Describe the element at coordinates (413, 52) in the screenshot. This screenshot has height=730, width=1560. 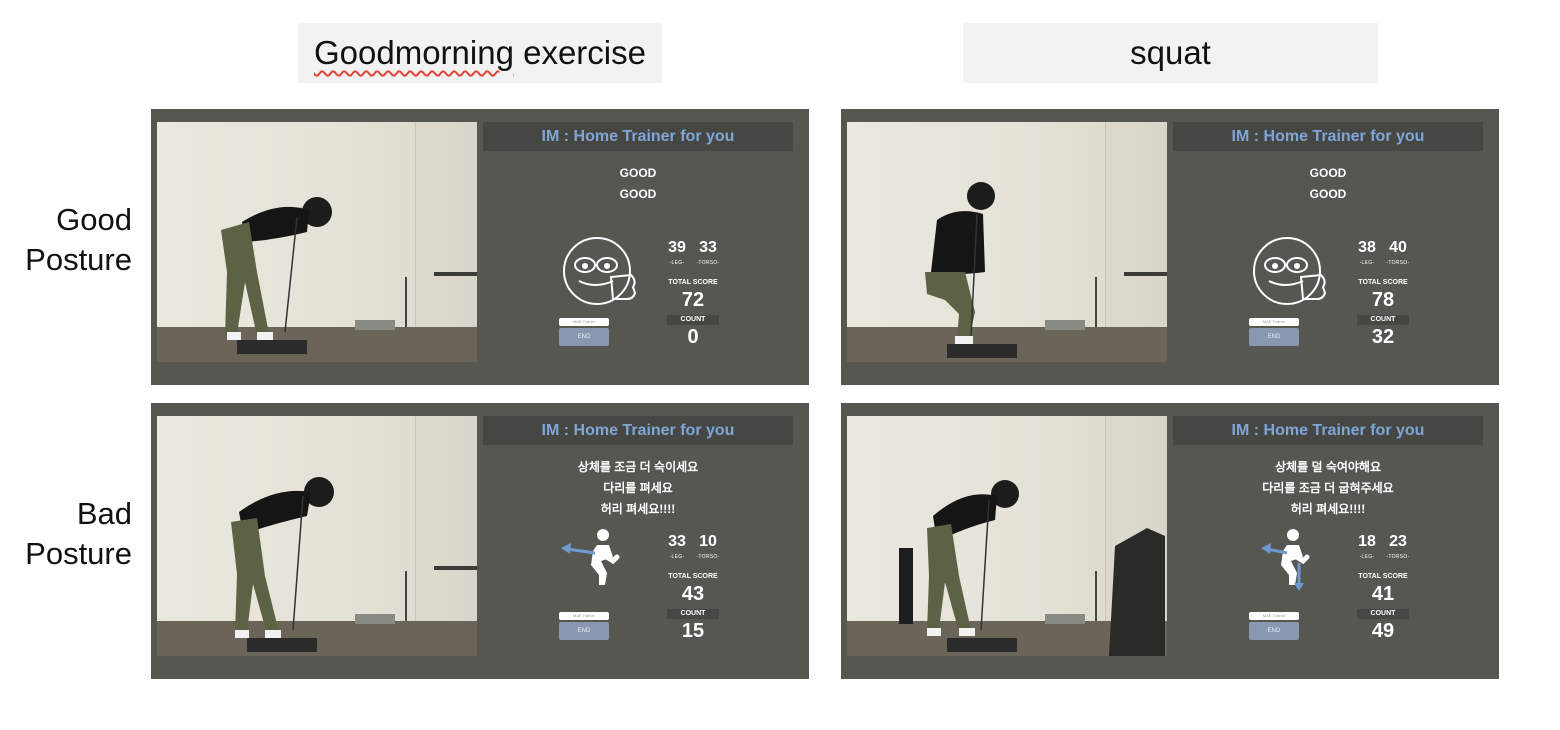
I see `misspelled-word: Goodmorning` at that location.